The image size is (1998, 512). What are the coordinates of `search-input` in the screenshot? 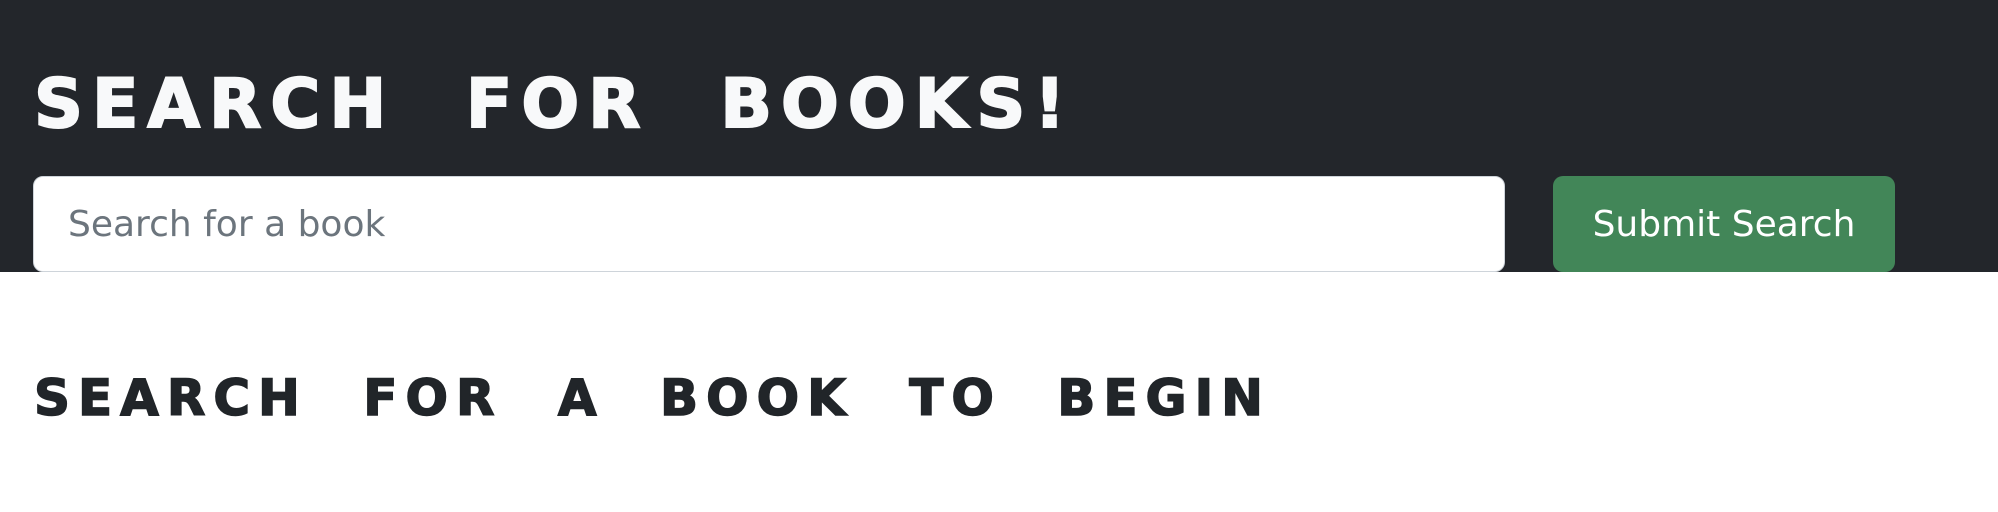 It's located at (769, 224).